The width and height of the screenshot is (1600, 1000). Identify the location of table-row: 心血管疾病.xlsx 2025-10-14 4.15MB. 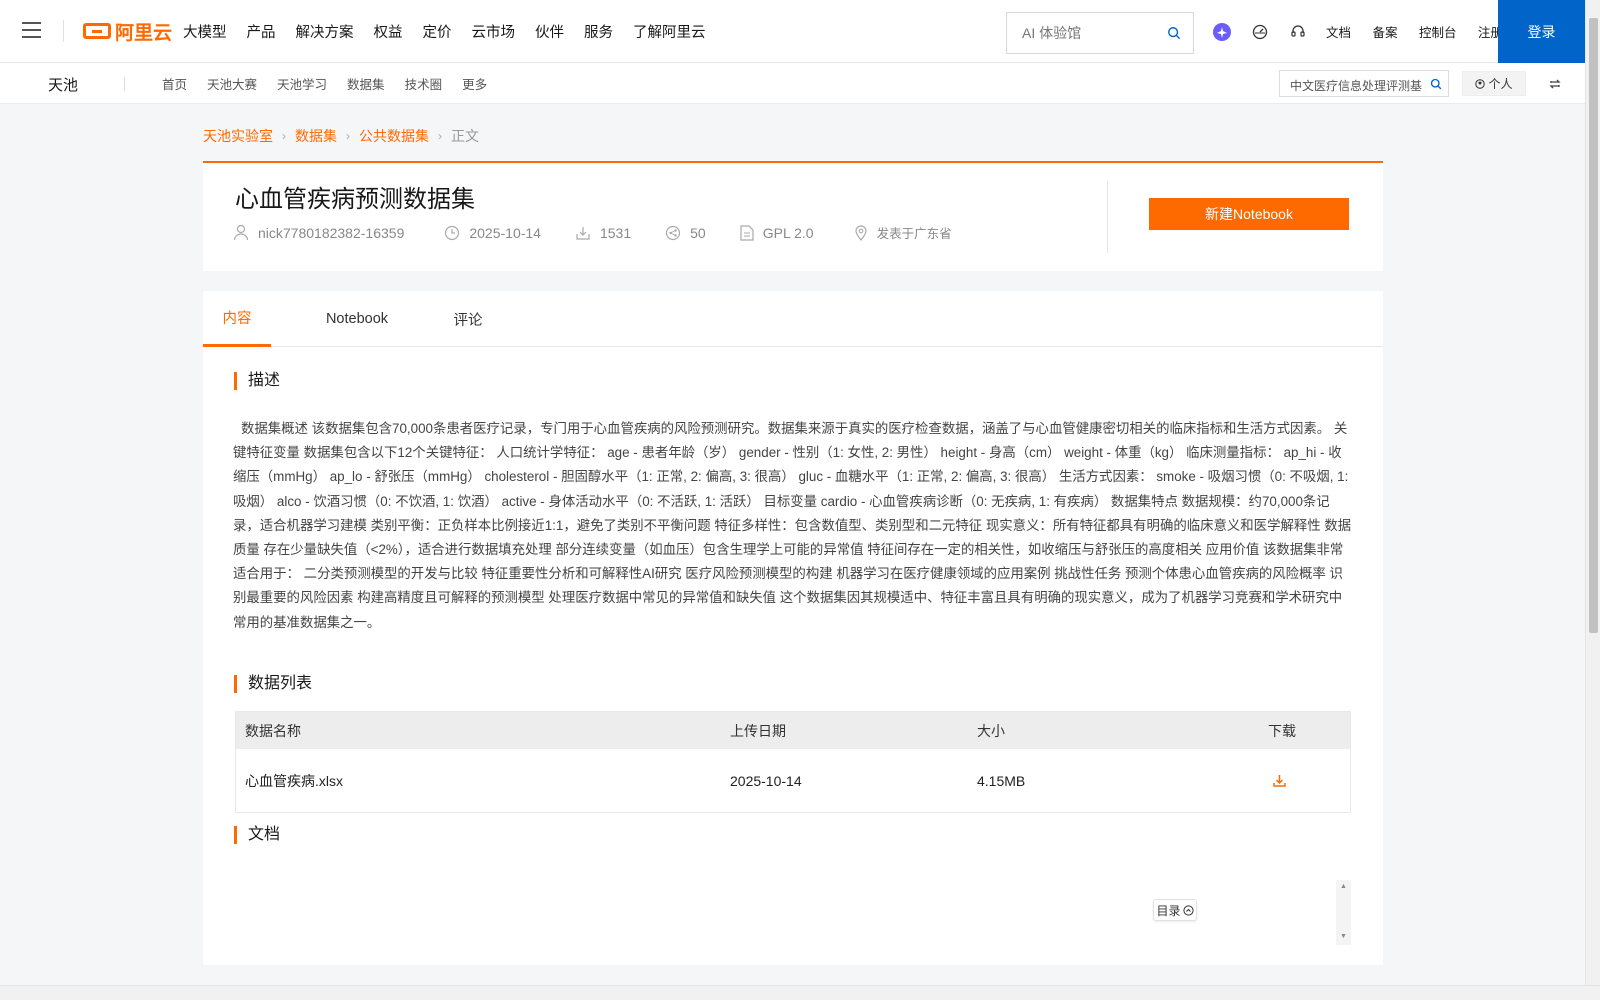
(793, 780).